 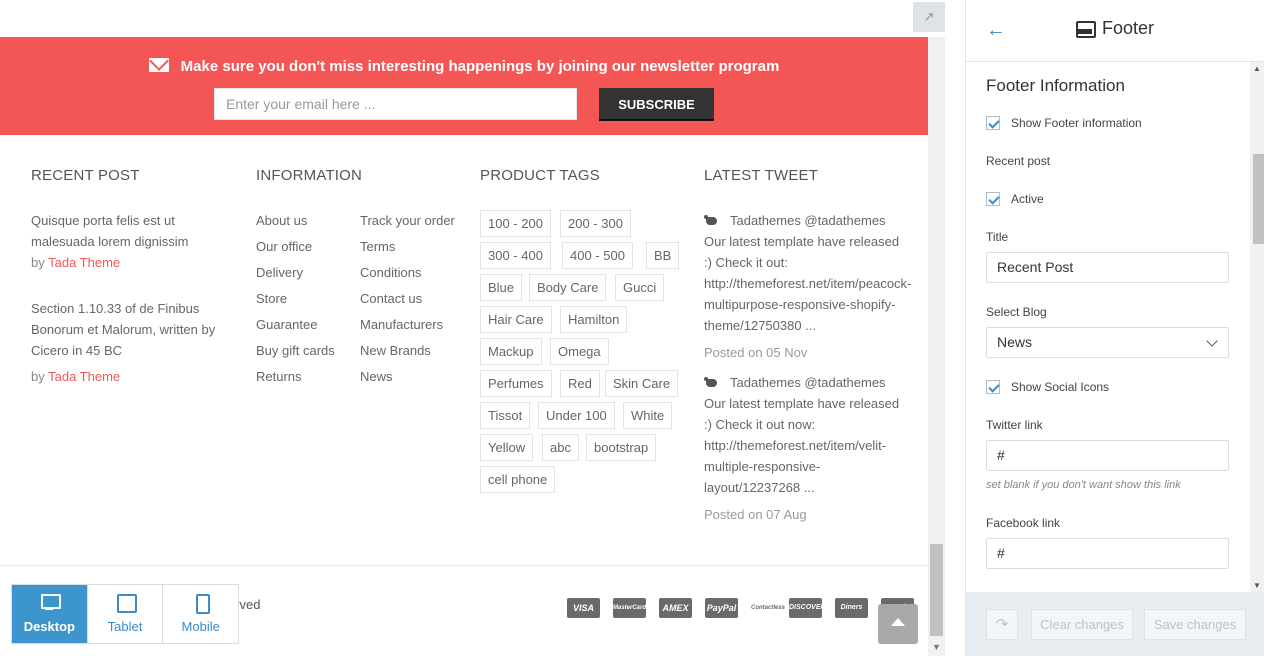 I want to click on chevron-down-icon, so click(x=1212, y=341).